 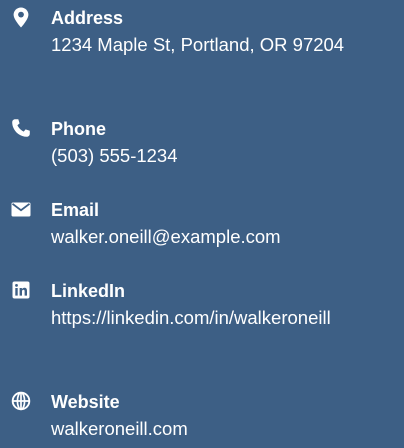 I want to click on linkedin-label: LinkedIn, so click(x=88, y=291).